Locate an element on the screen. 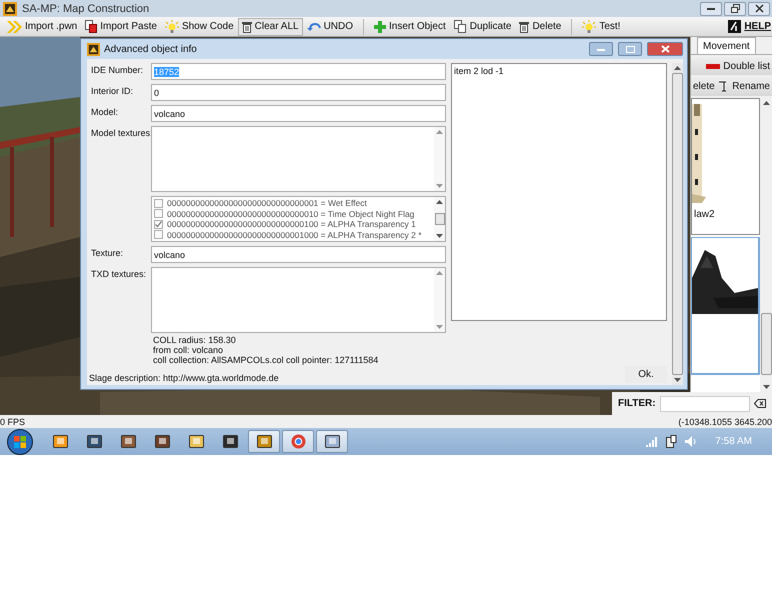 The width and height of the screenshot is (772, 600). flag-label: 00000000000000000000000000000001 = Wet Effect is located at coordinates (267, 203).